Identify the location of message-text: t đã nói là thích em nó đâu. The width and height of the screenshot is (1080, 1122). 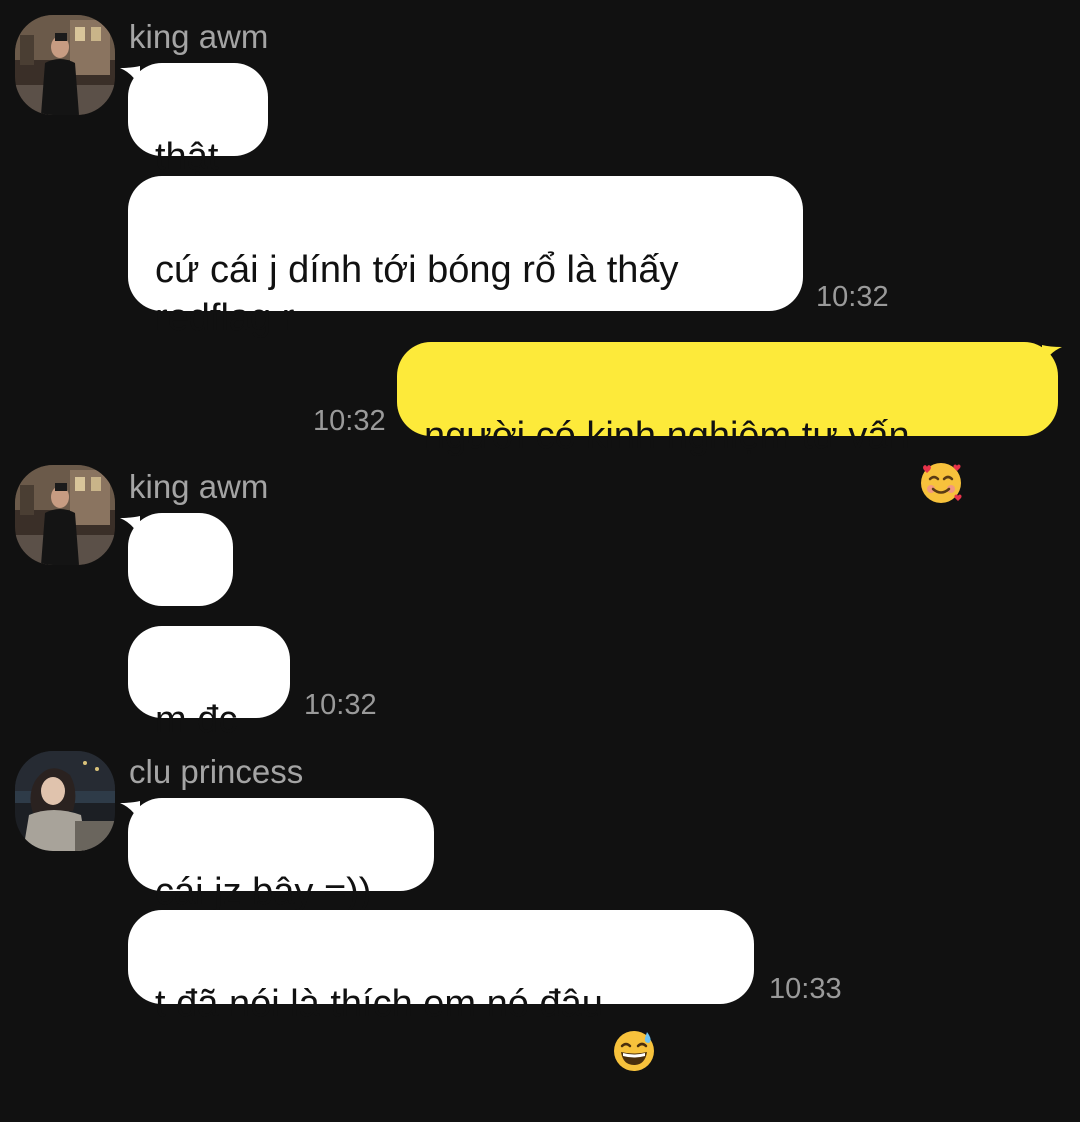
(379, 1004).